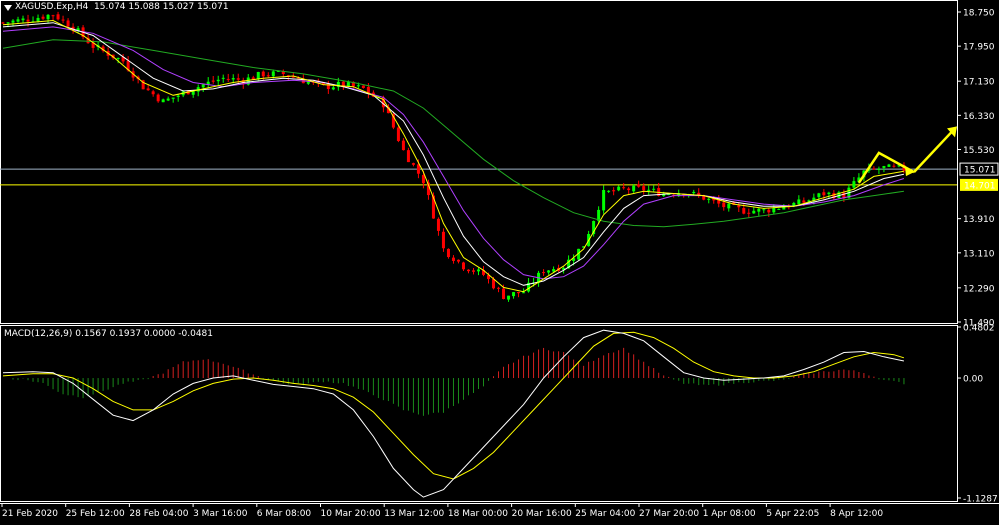  What do you see at coordinates (979, 254) in the screenshot?
I see `price-tick-label: 13.110` at bounding box center [979, 254].